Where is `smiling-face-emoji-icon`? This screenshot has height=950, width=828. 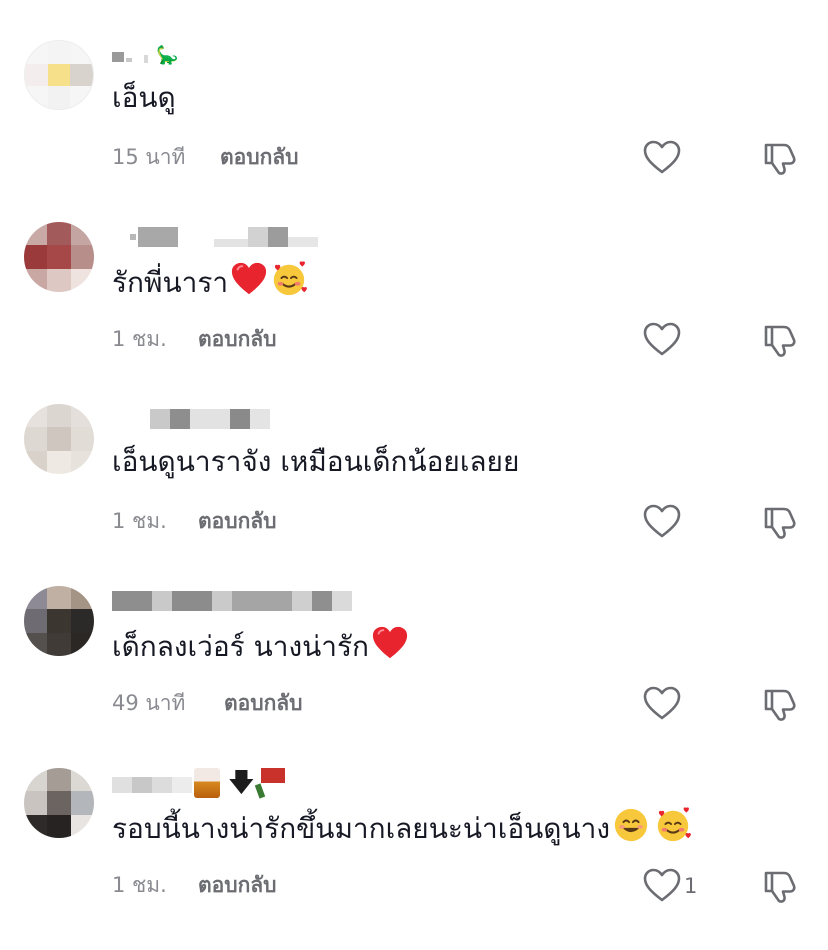
smiling-face-emoji-icon is located at coordinates (631, 825).